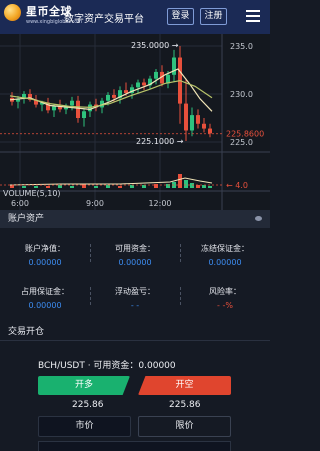 The image size is (320, 451). Describe the element at coordinates (135, 291) in the screenshot. I see `floating-label: 浮动盈亏：` at that location.